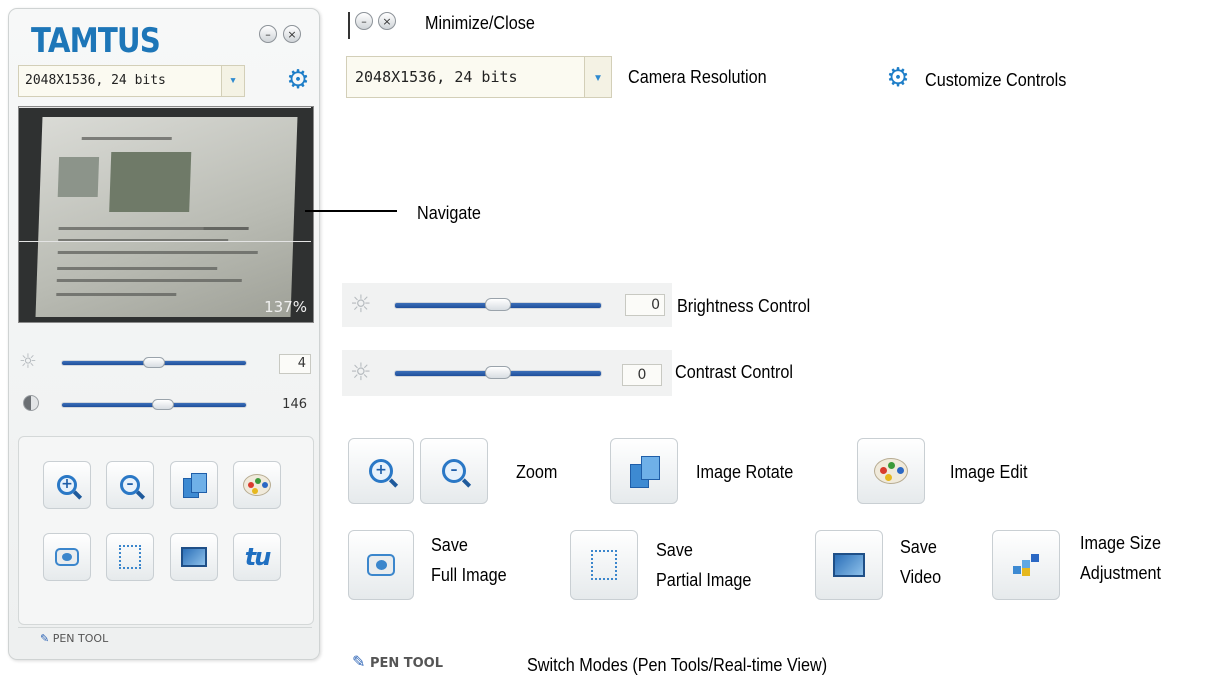 The width and height of the screenshot is (1205, 679). I want to click on image-size-icon, so click(1026, 565).